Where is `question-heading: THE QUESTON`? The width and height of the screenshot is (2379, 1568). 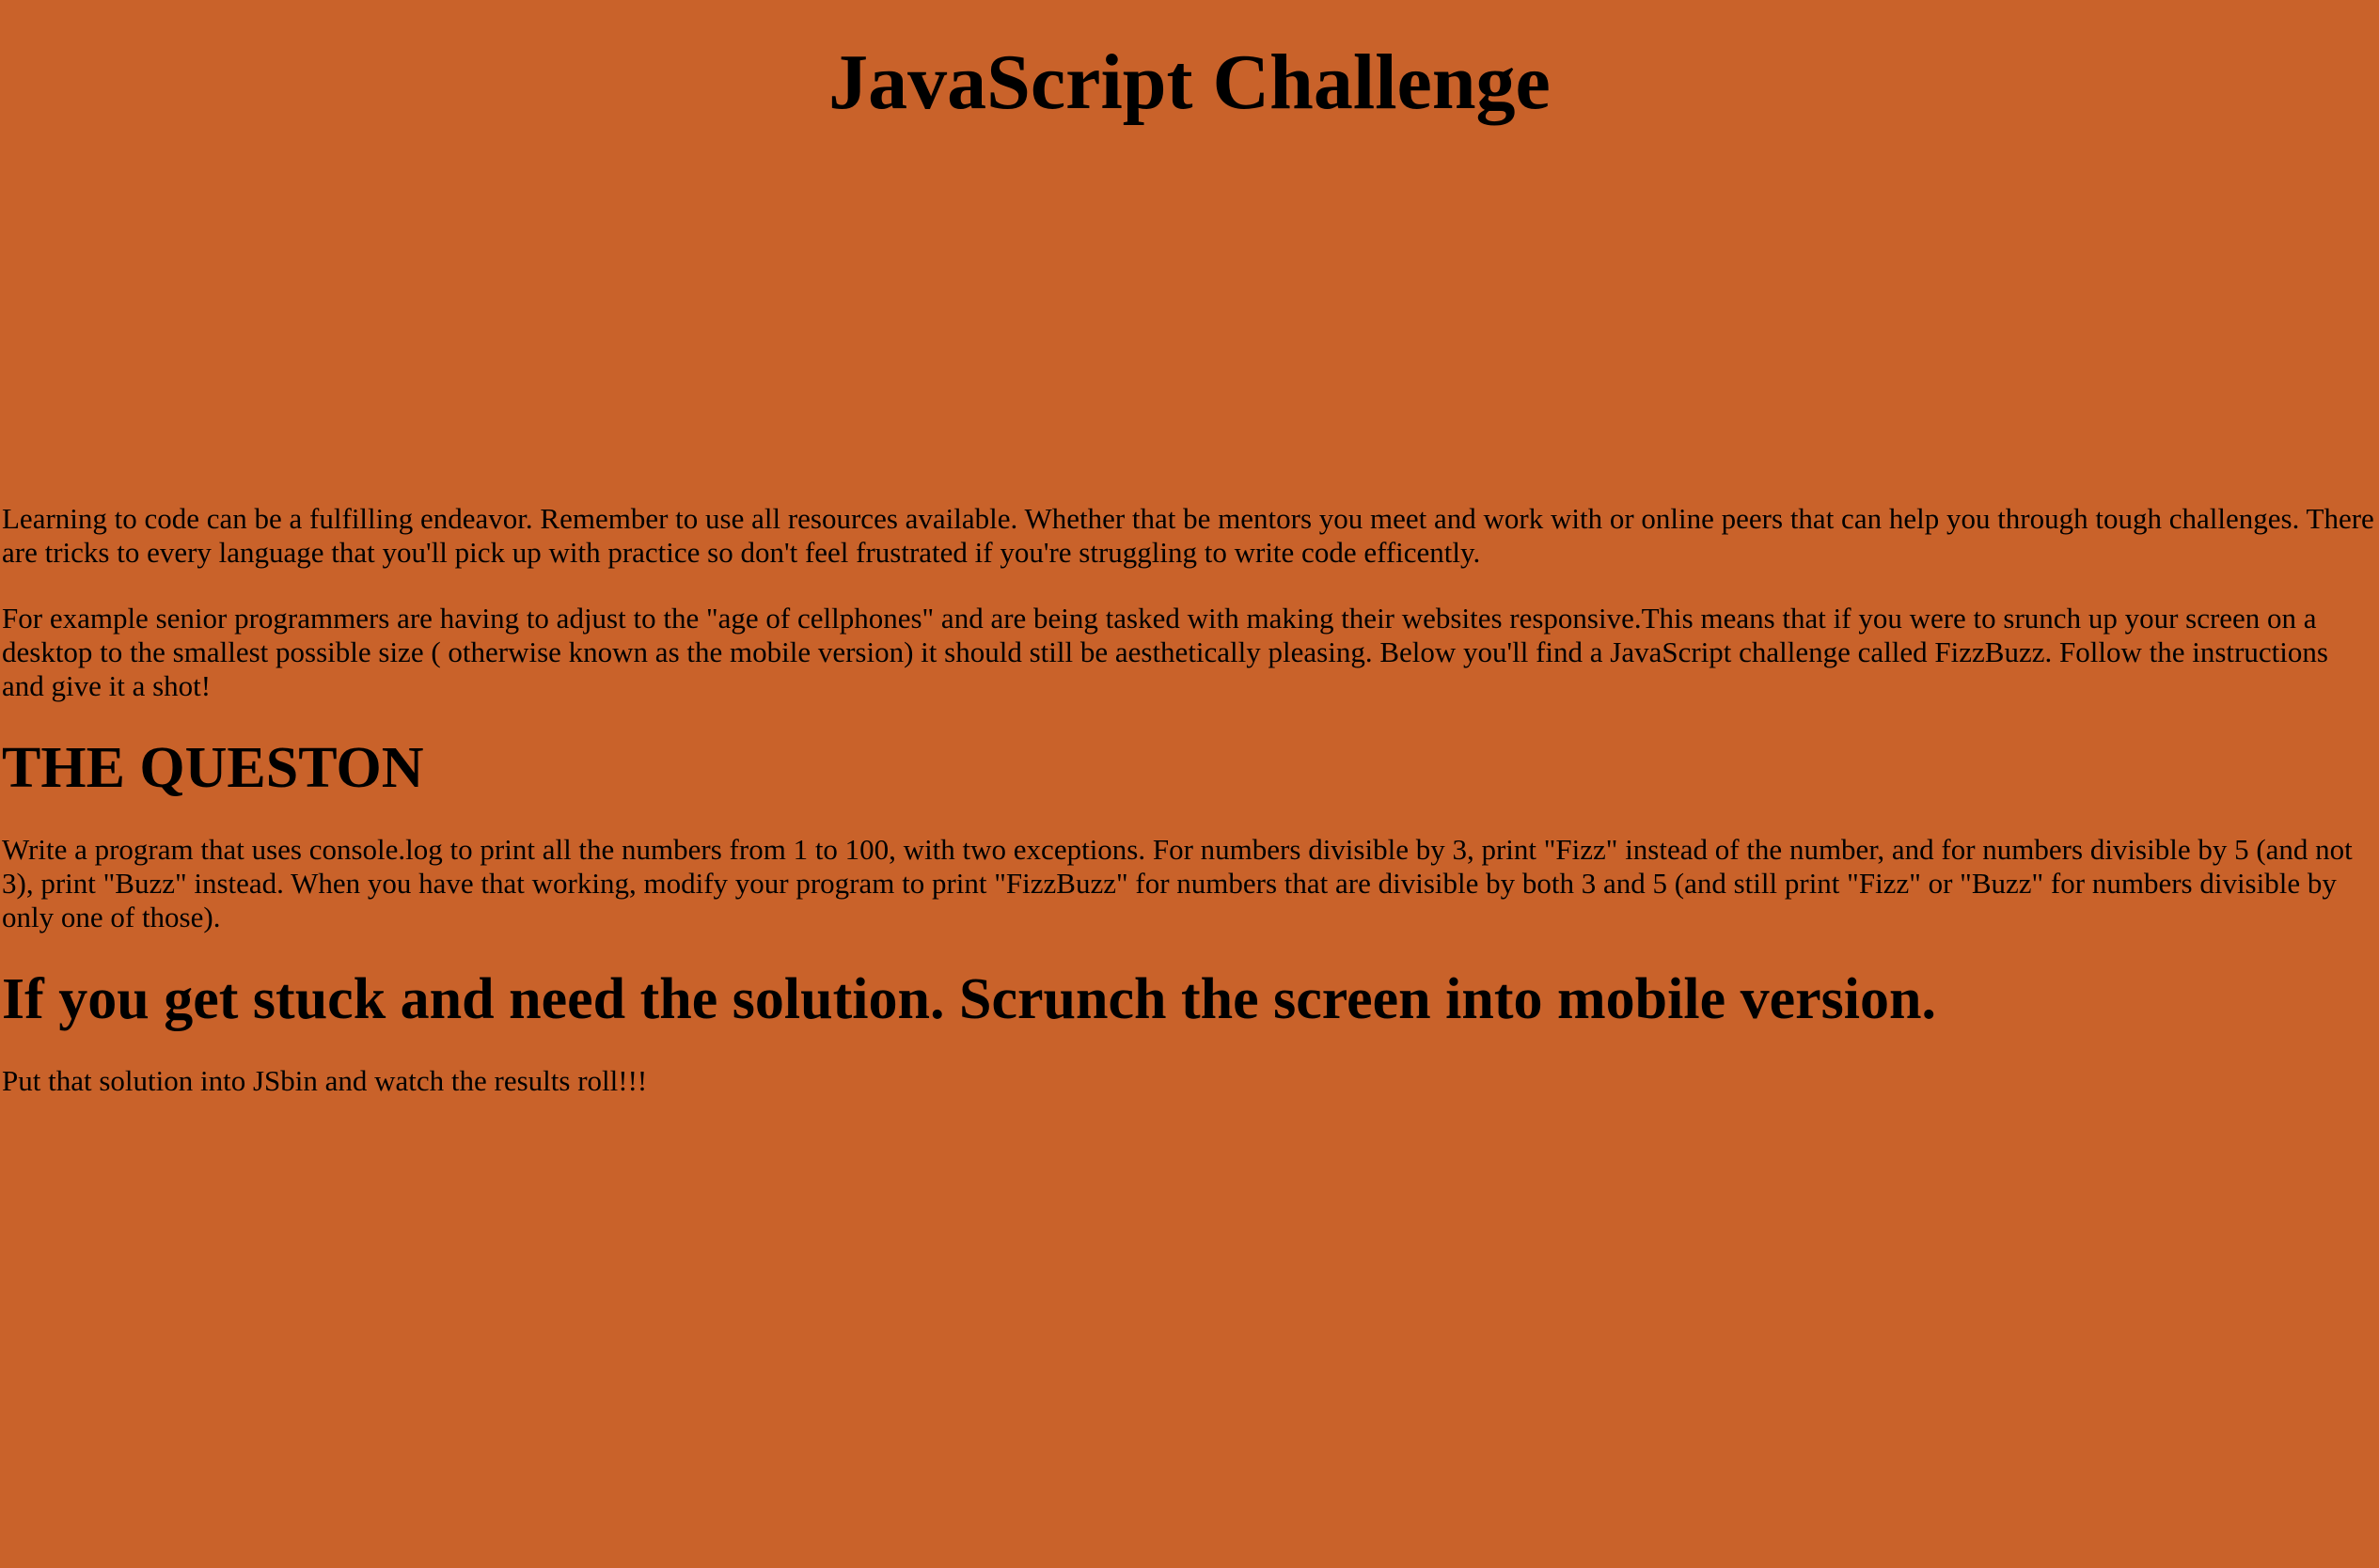 question-heading: THE QUESTON is located at coordinates (213, 768).